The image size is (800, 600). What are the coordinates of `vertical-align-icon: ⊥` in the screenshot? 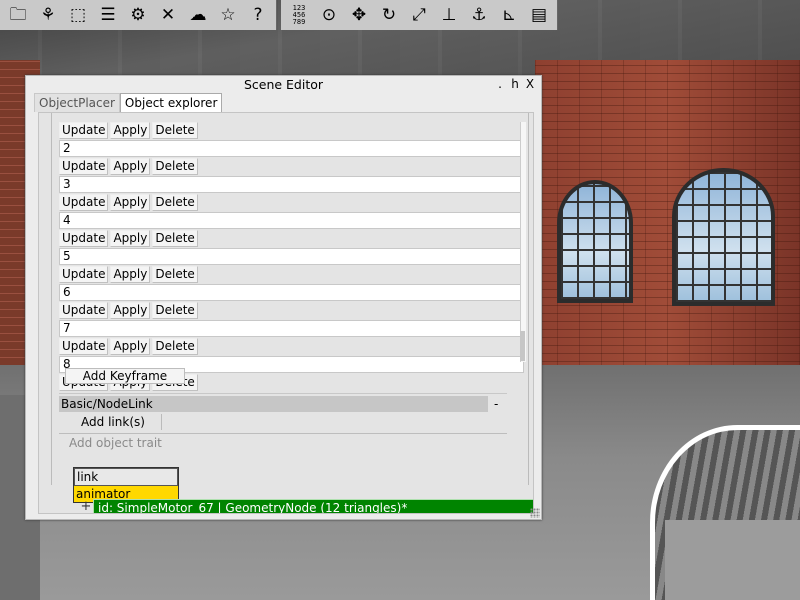 It's located at (449, 15).